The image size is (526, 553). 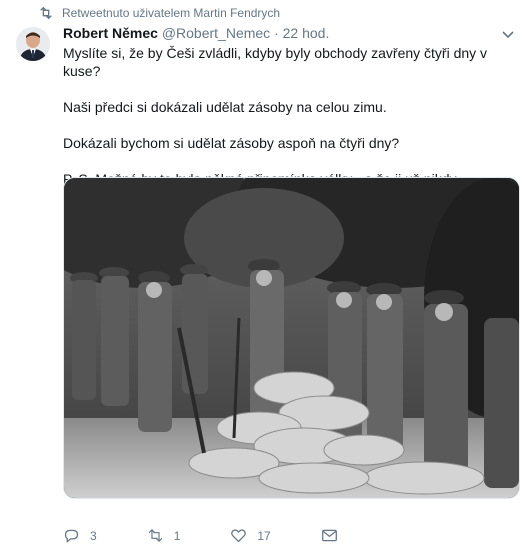 What do you see at coordinates (329, 535) in the screenshot?
I see `direct-message-icon` at bounding box center [329, 535].